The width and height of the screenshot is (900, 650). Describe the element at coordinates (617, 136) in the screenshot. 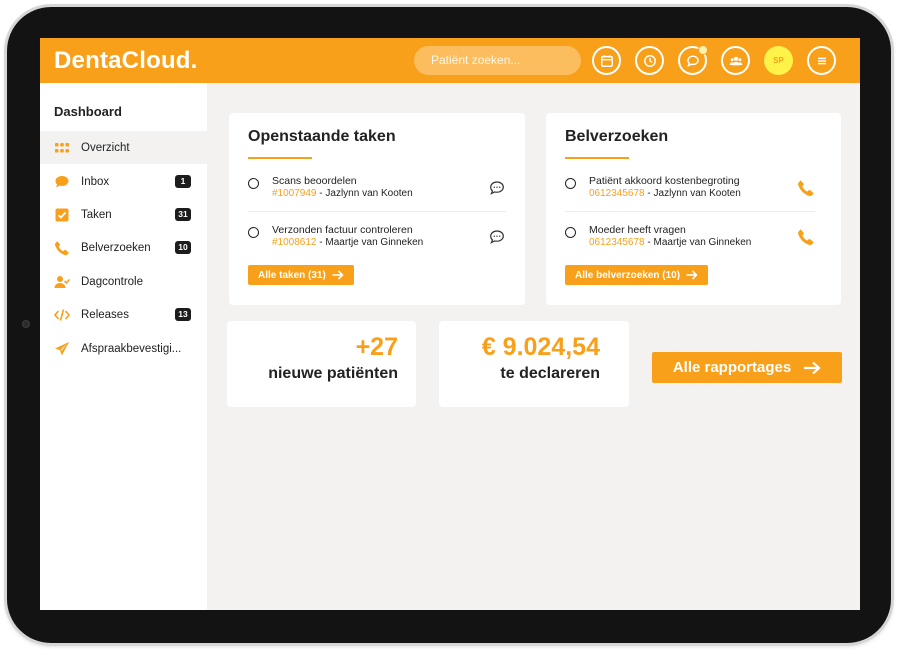

I see `call-requests-title: Belverzoeken` at that location.